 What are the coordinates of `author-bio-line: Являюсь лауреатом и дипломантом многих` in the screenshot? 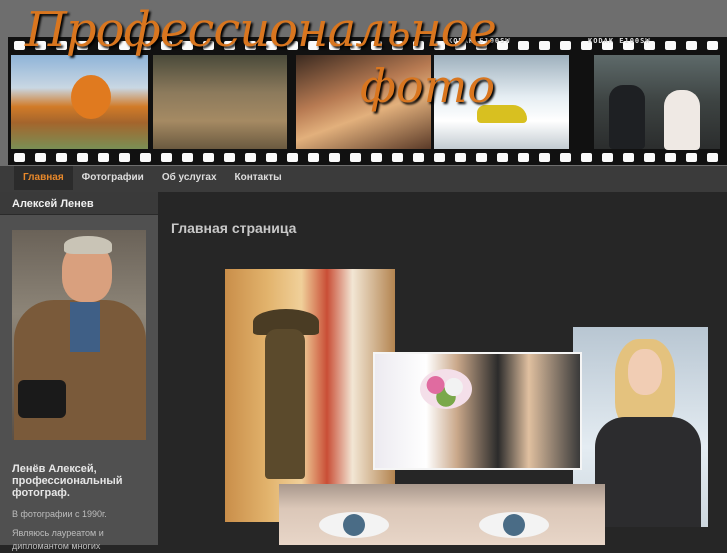 It's located at (58, 539).